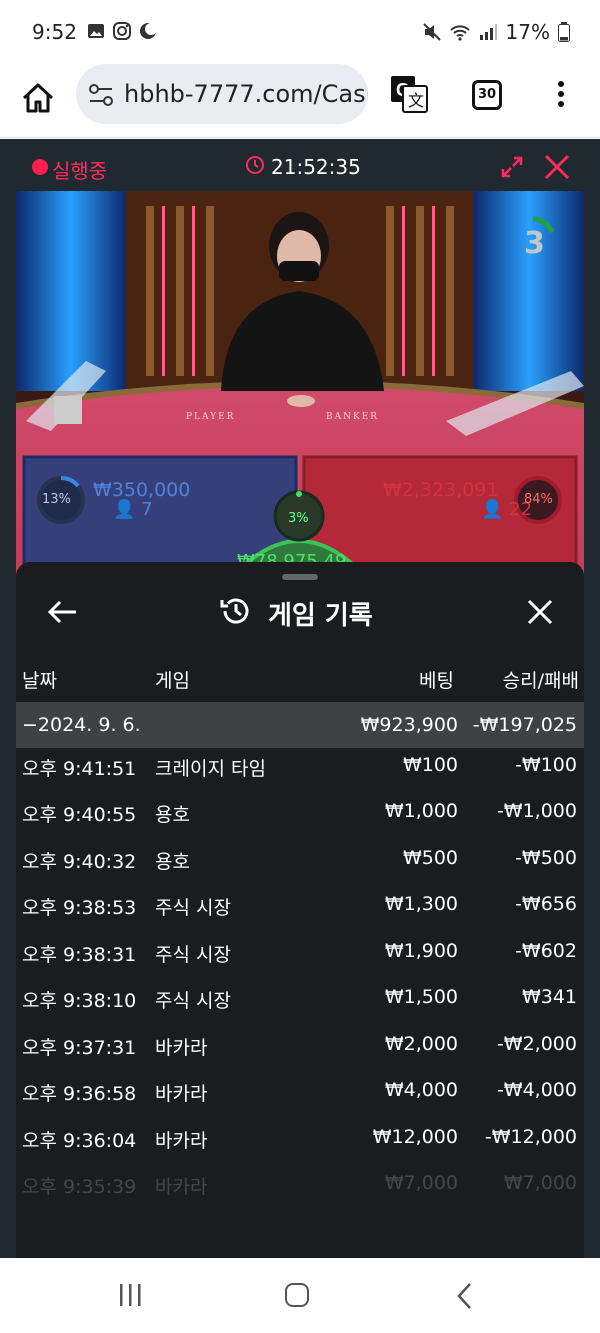 The width and height of the screenshot is (600, 1333). I want to click on game-clock: 21:52:35, so click(316, 167).